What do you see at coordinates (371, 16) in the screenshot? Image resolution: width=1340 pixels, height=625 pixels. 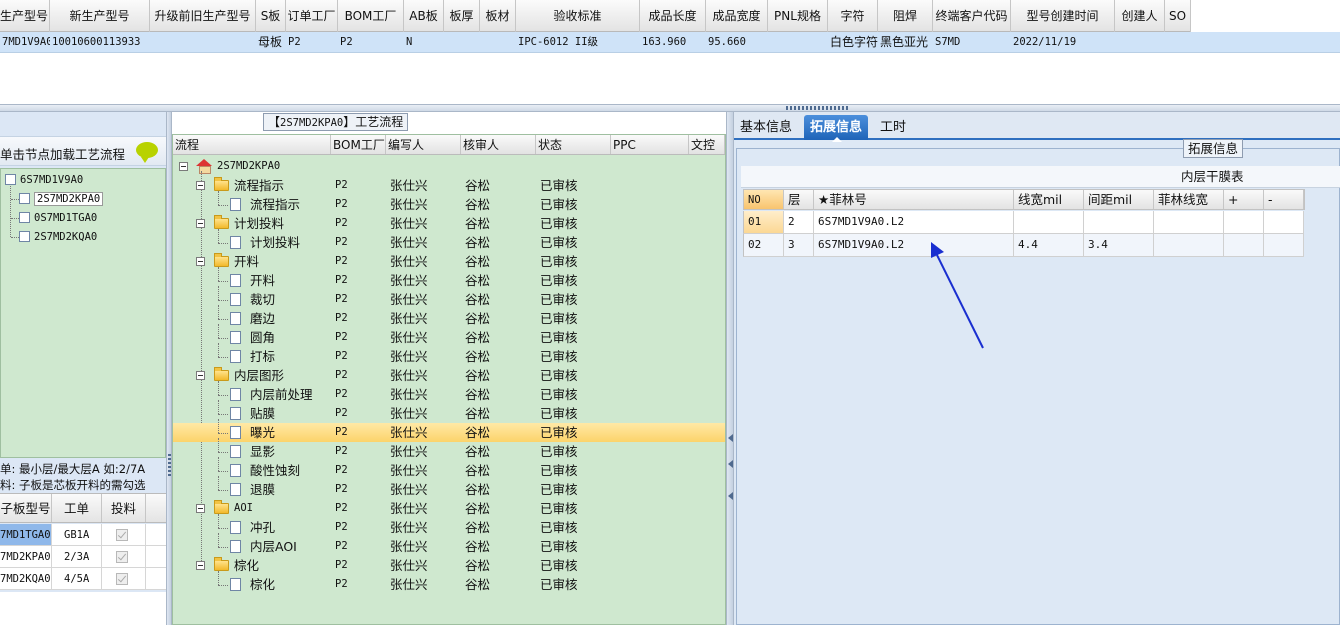 I see `top-col-header: BOM工厂` at bounding box center [371, 16].